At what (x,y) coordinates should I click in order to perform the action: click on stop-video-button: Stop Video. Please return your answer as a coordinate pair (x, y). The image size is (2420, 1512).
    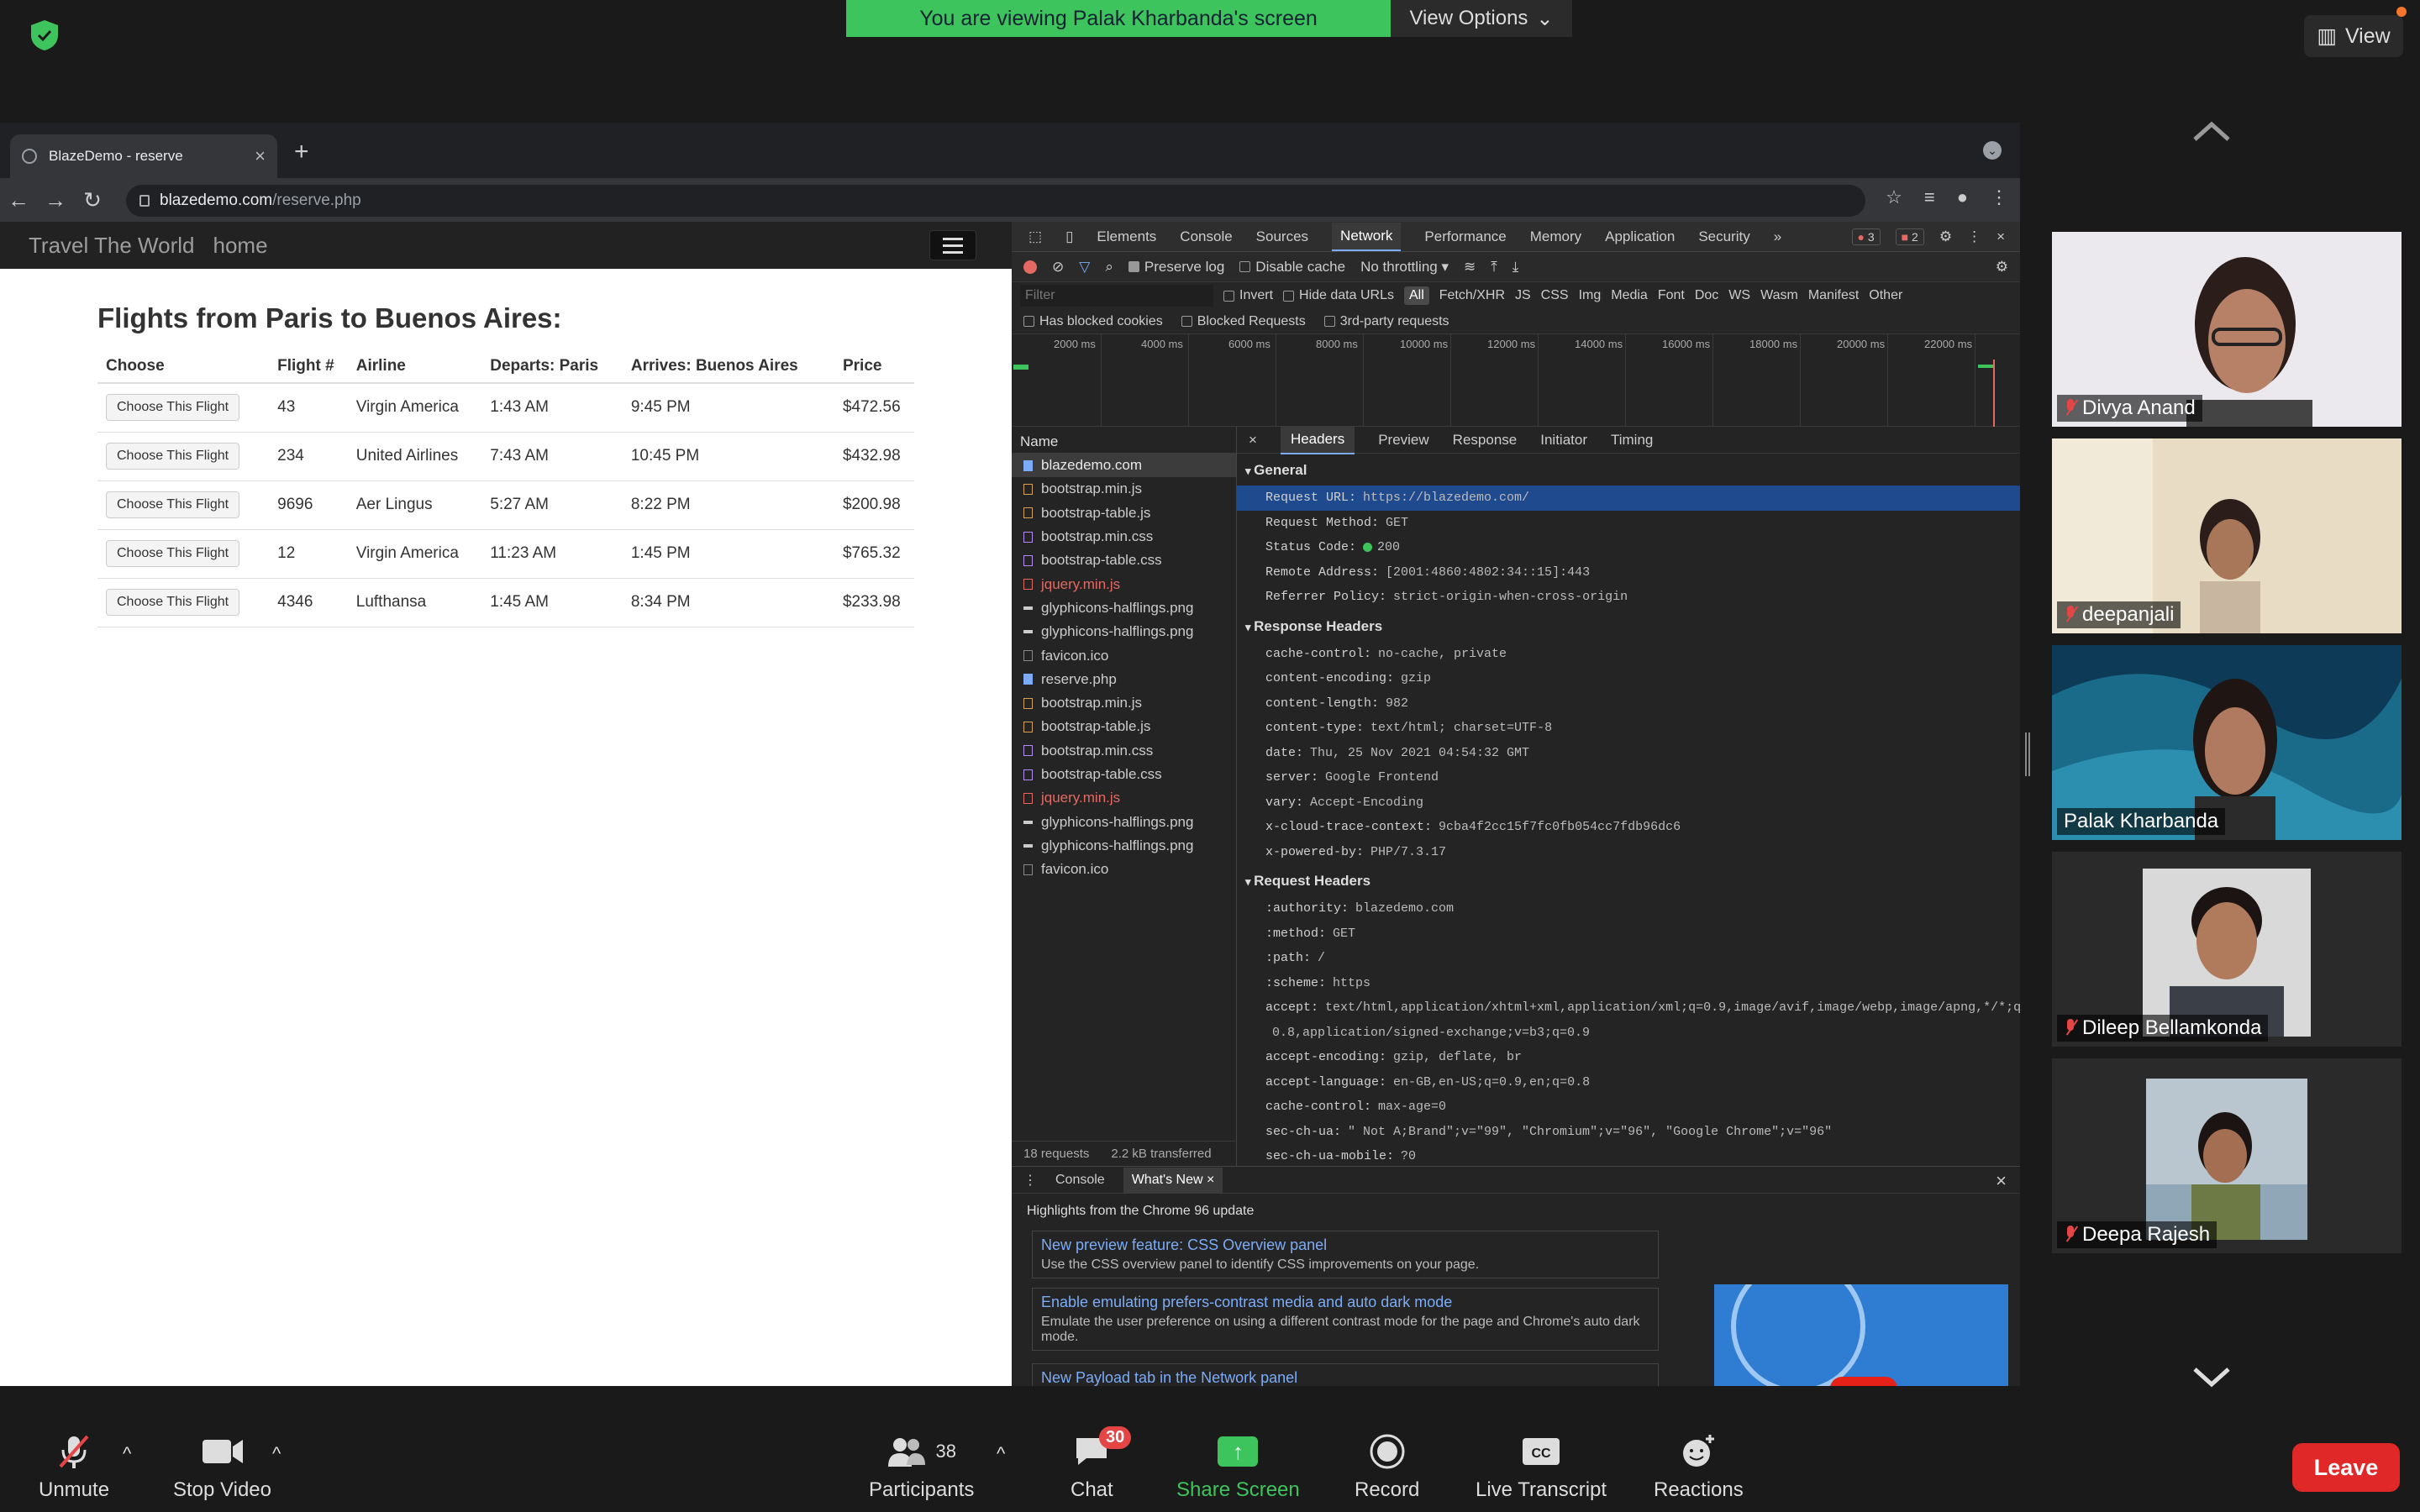
    Looking at the image, I should click on (222, 1467).